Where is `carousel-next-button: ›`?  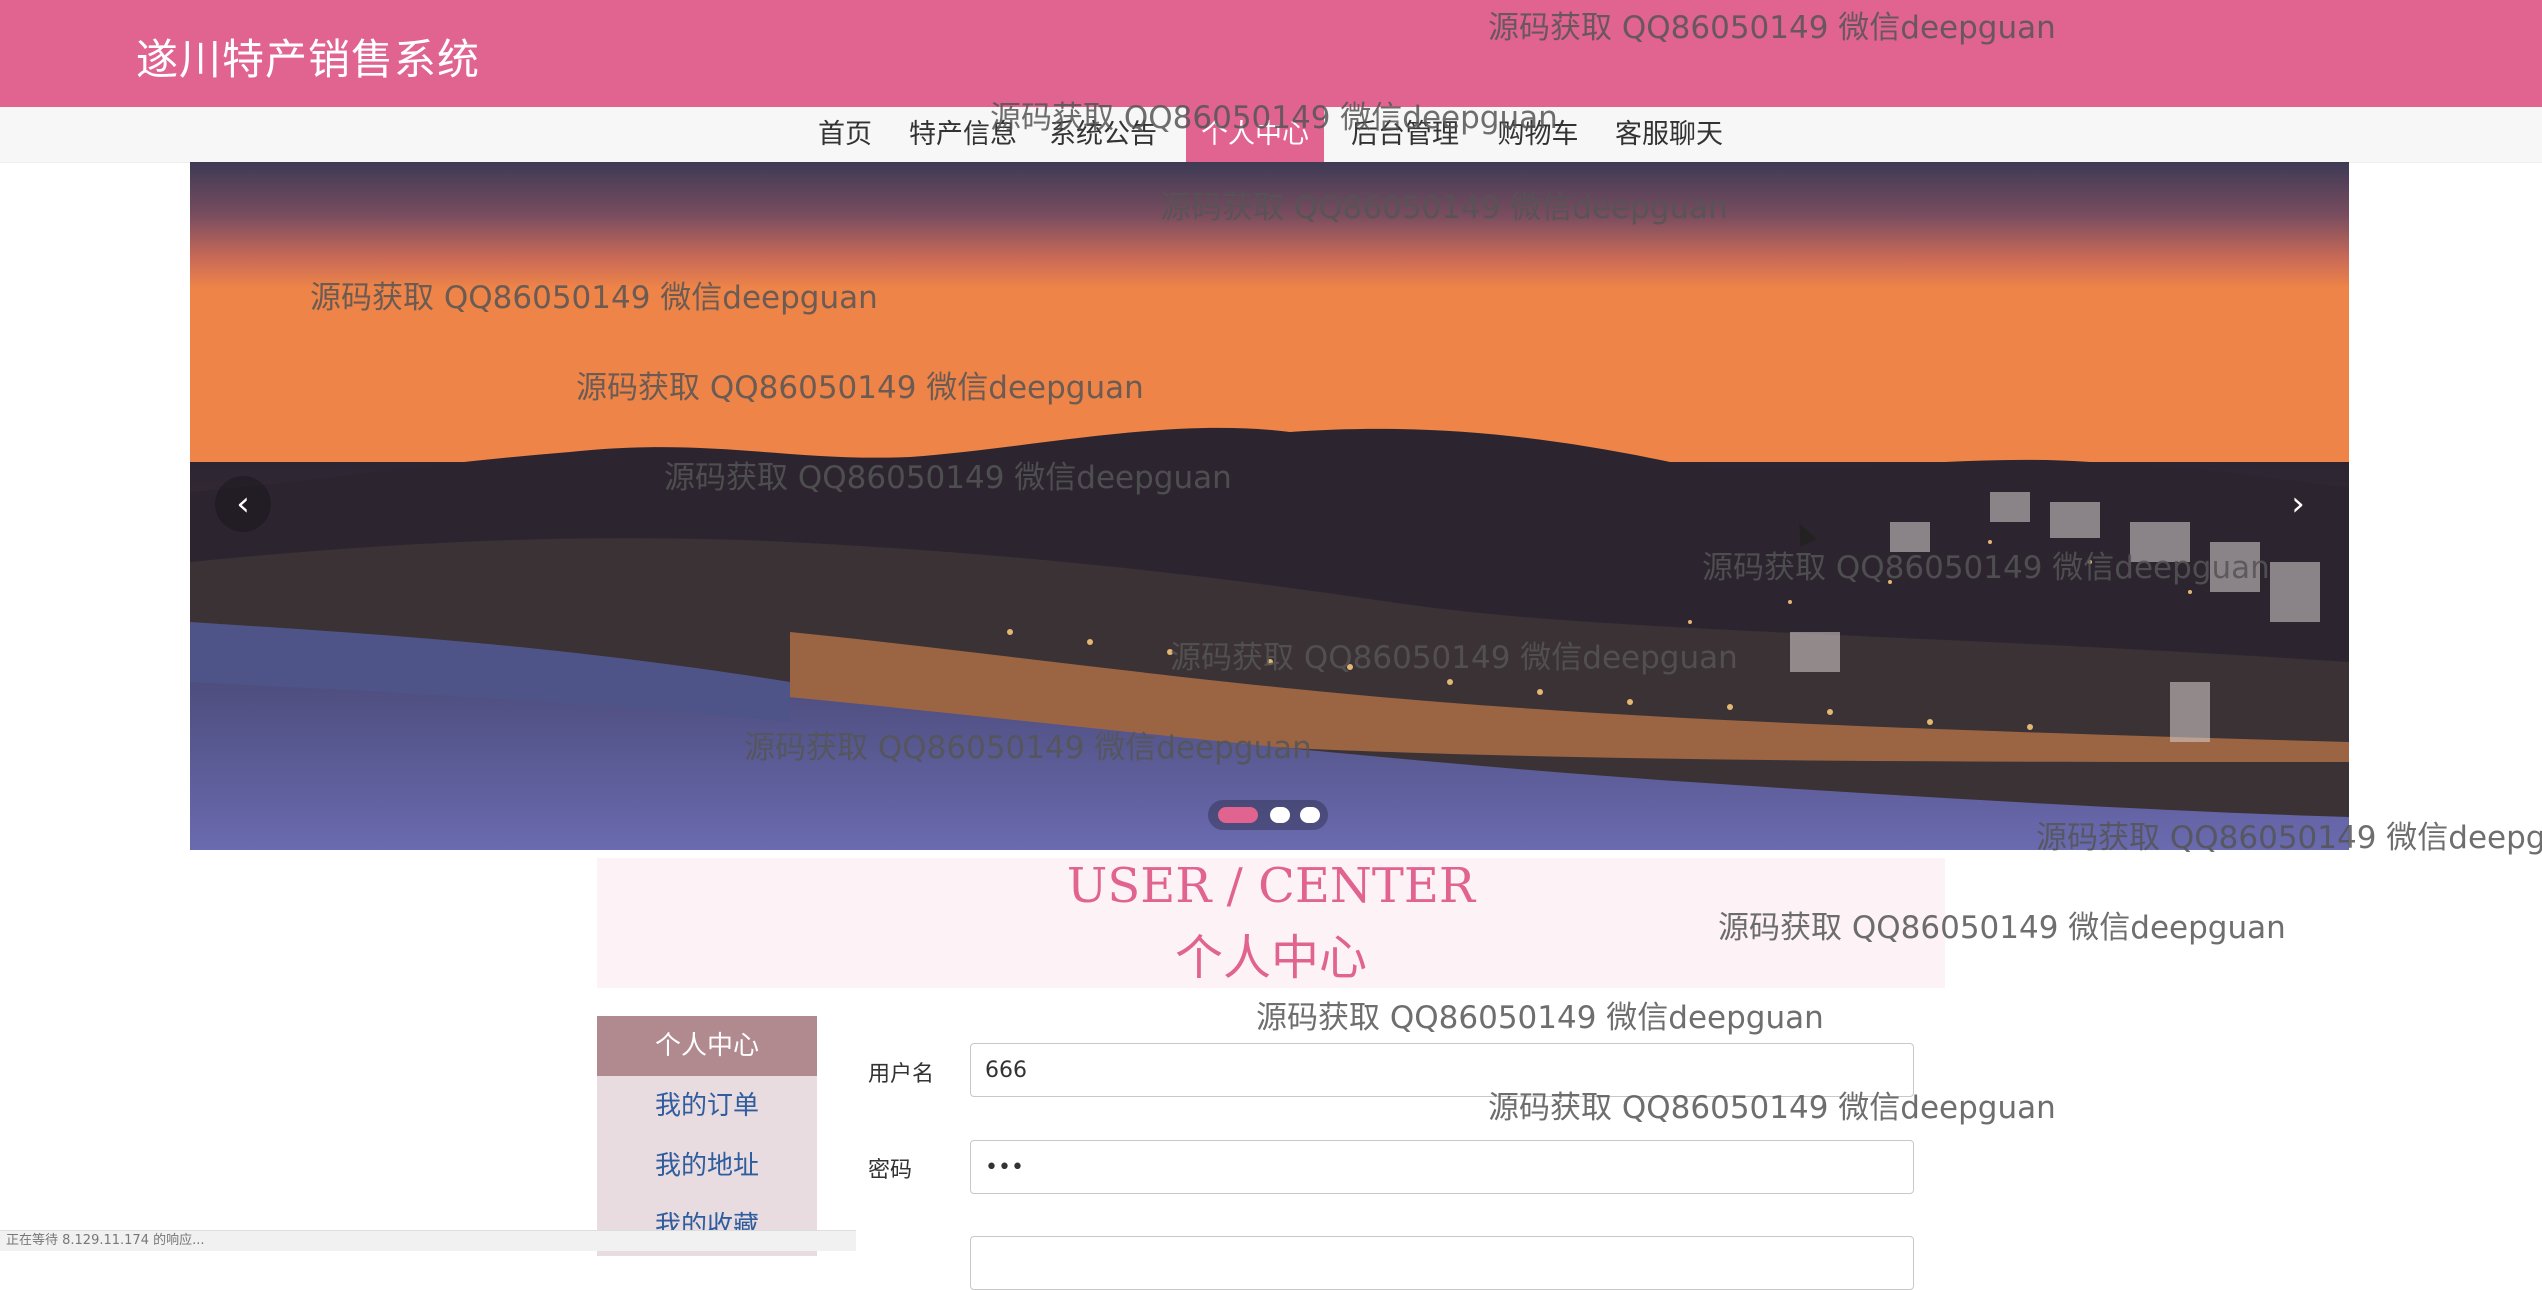 carousel-next-button: › is located at coordinates (2298, 504).